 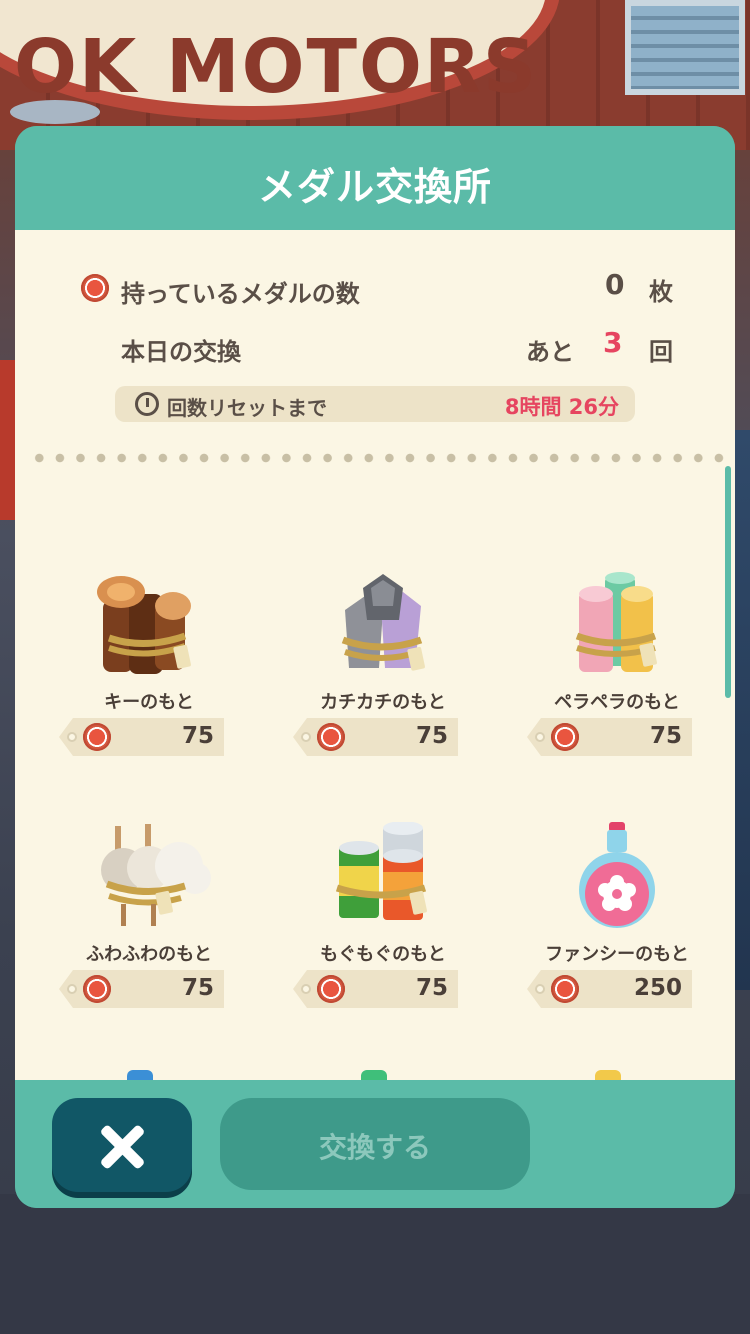 What do you see at coordinates (381, 871) in the screenshot?
I see `canned-food-icon` at bounding box center [381, 871].